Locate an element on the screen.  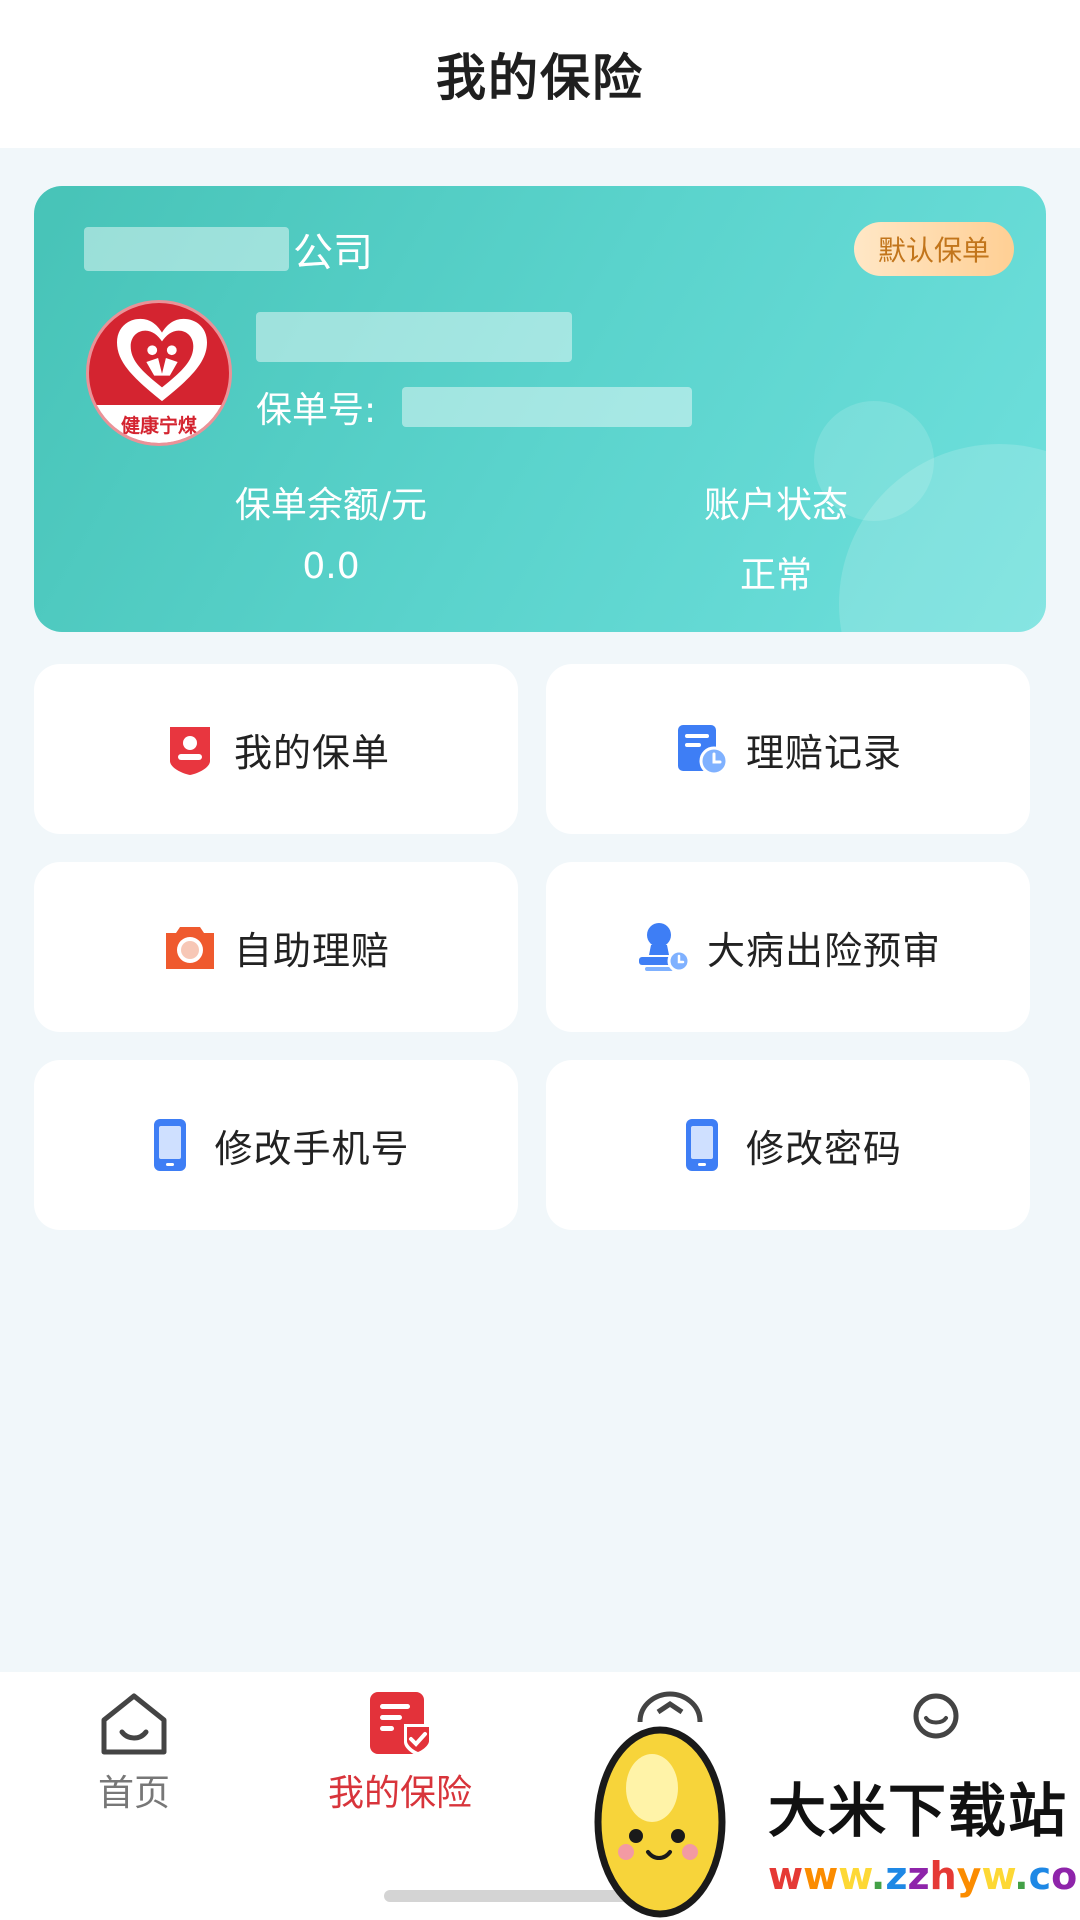
balance-label: 保单余额/元 is located at coordinates (331, 505).